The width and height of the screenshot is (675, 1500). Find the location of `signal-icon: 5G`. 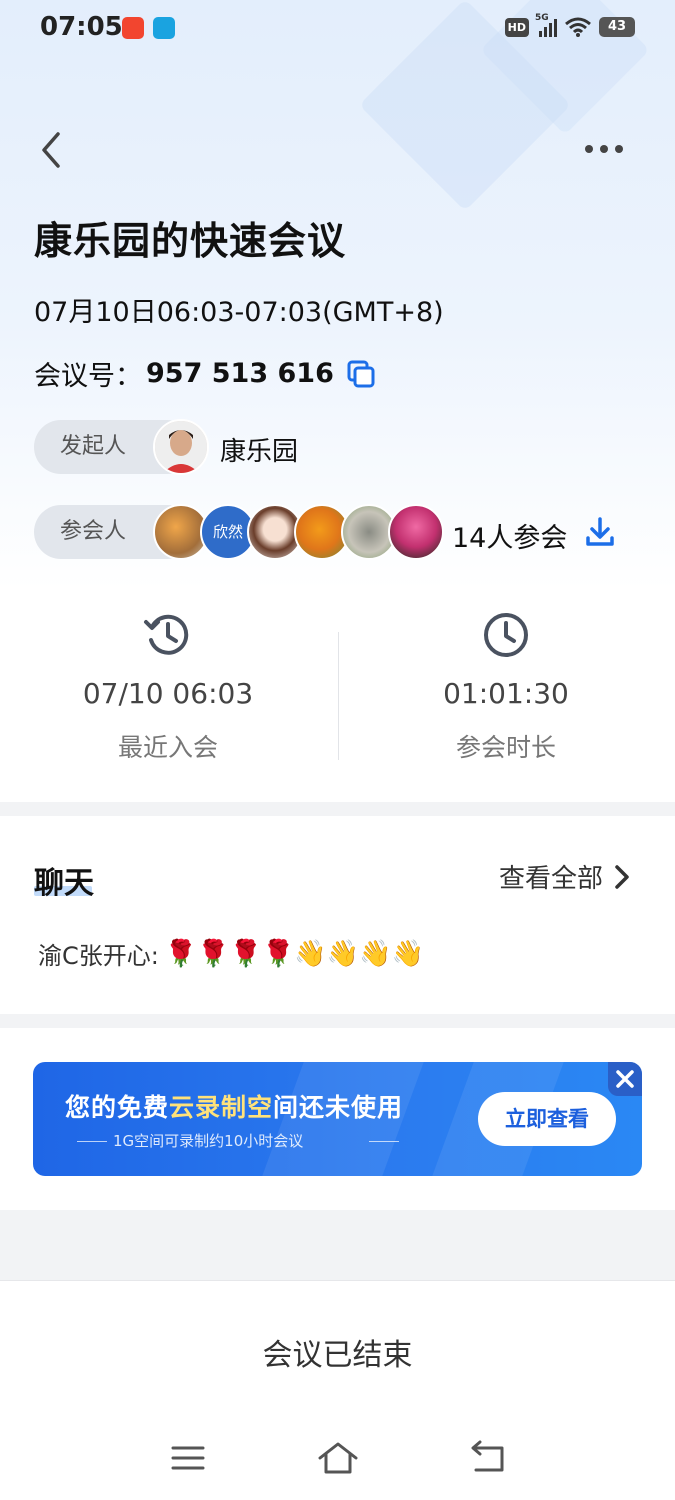

signal-icon: 5G is located at coordinates (546, 25).